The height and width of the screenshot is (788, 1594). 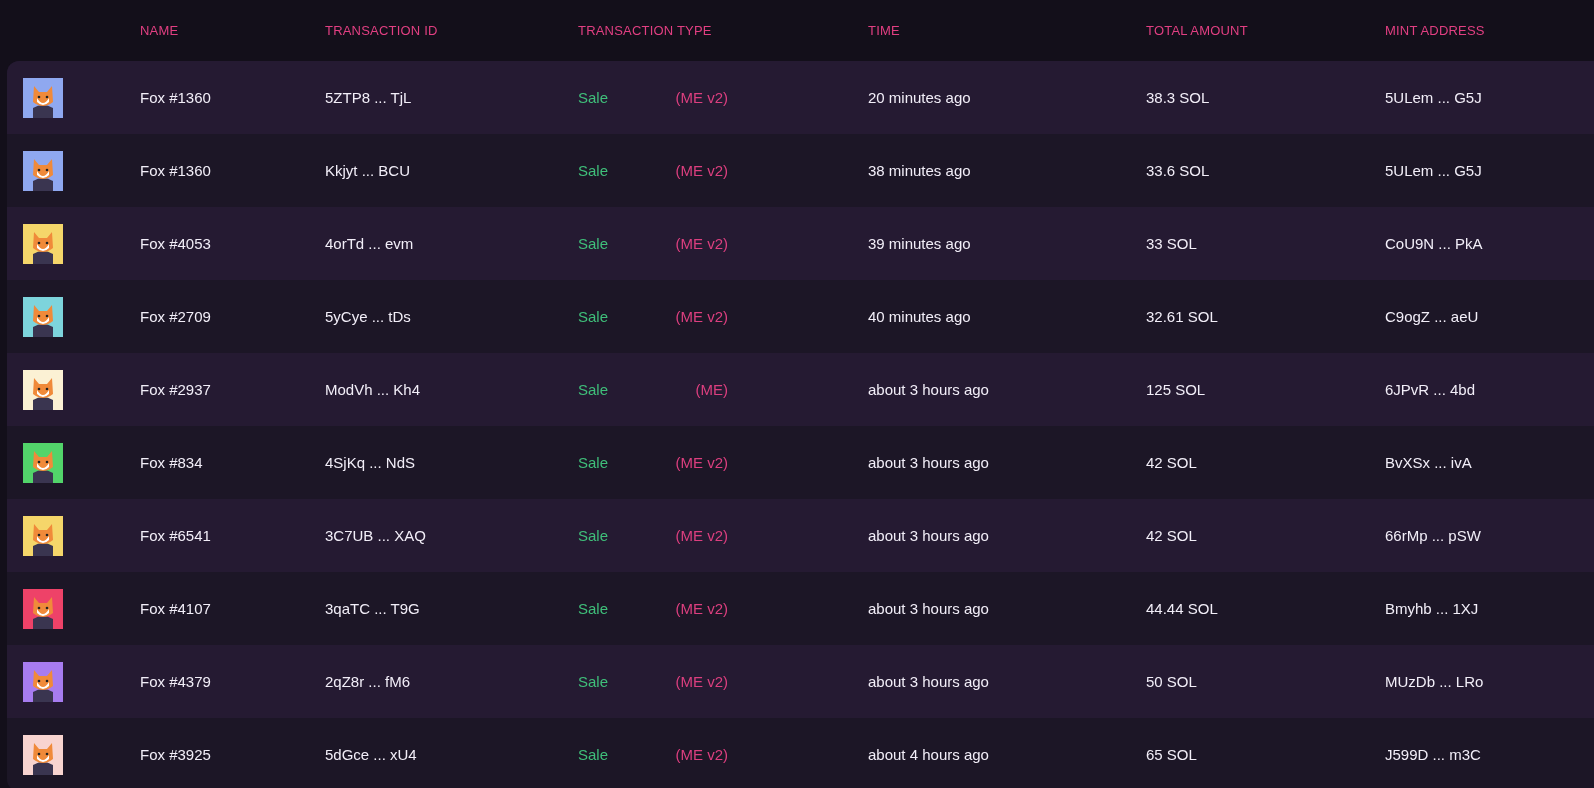 What do you see at coordinates (800, 389) in the screenshot?
I see `table-row: Fox #2937 ModVh ... Kh4 Sale (ME) about 3 hours ago 125 SOL 6JPvR ... 4bd` at bounding box center [800, 389].